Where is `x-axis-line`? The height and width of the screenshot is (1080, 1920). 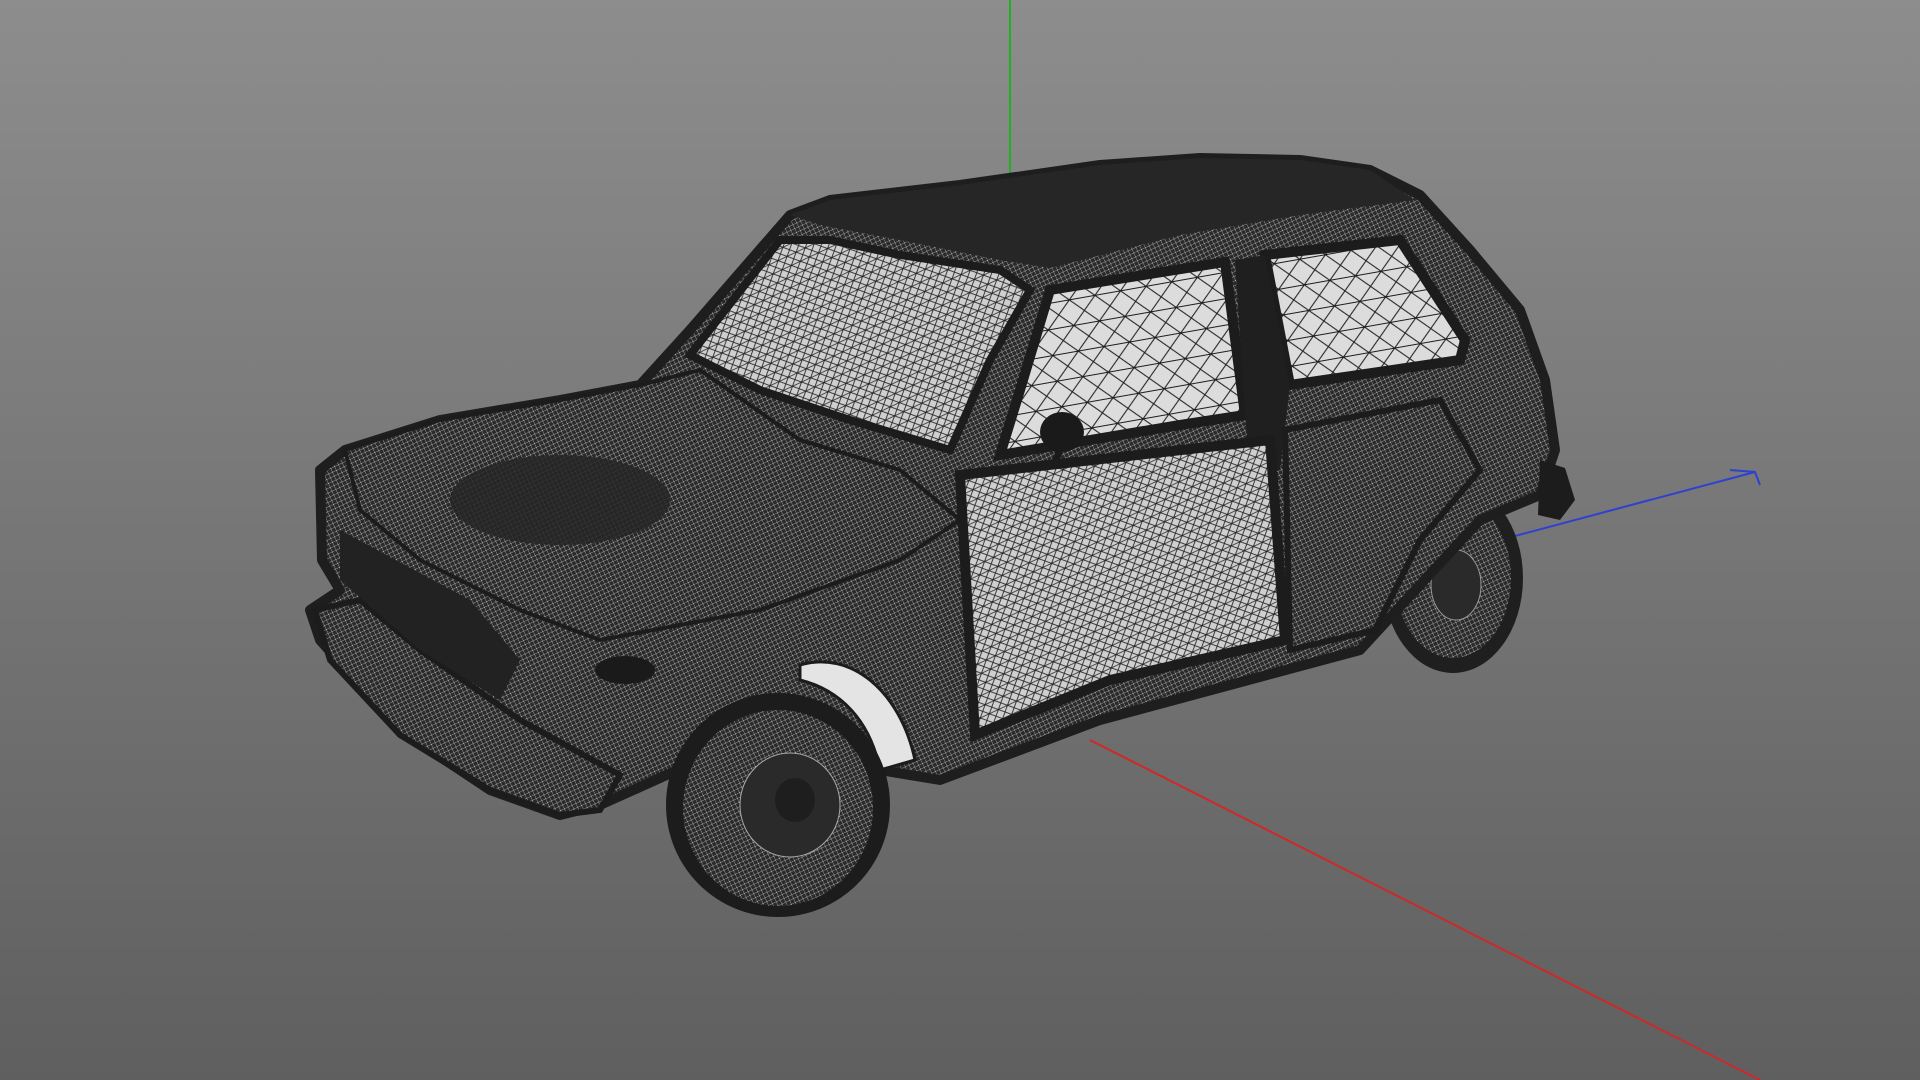
x-axis-line is located at coordinates (1425, 909).